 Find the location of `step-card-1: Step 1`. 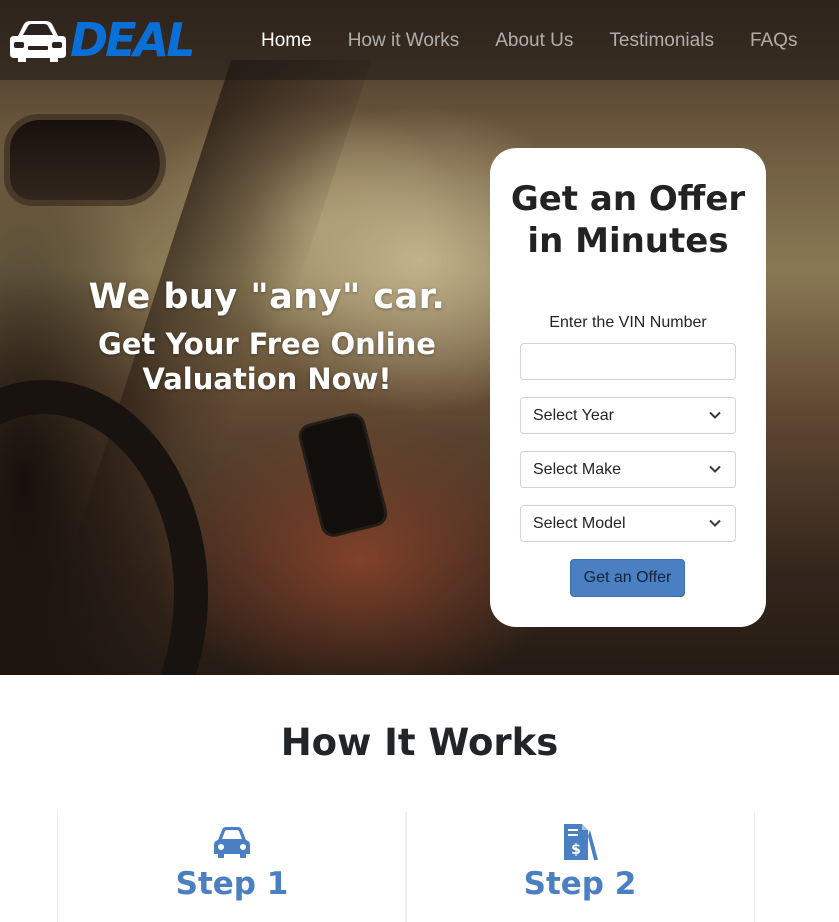

step-card-1: Step 1 is located at coordinates (232, 867).